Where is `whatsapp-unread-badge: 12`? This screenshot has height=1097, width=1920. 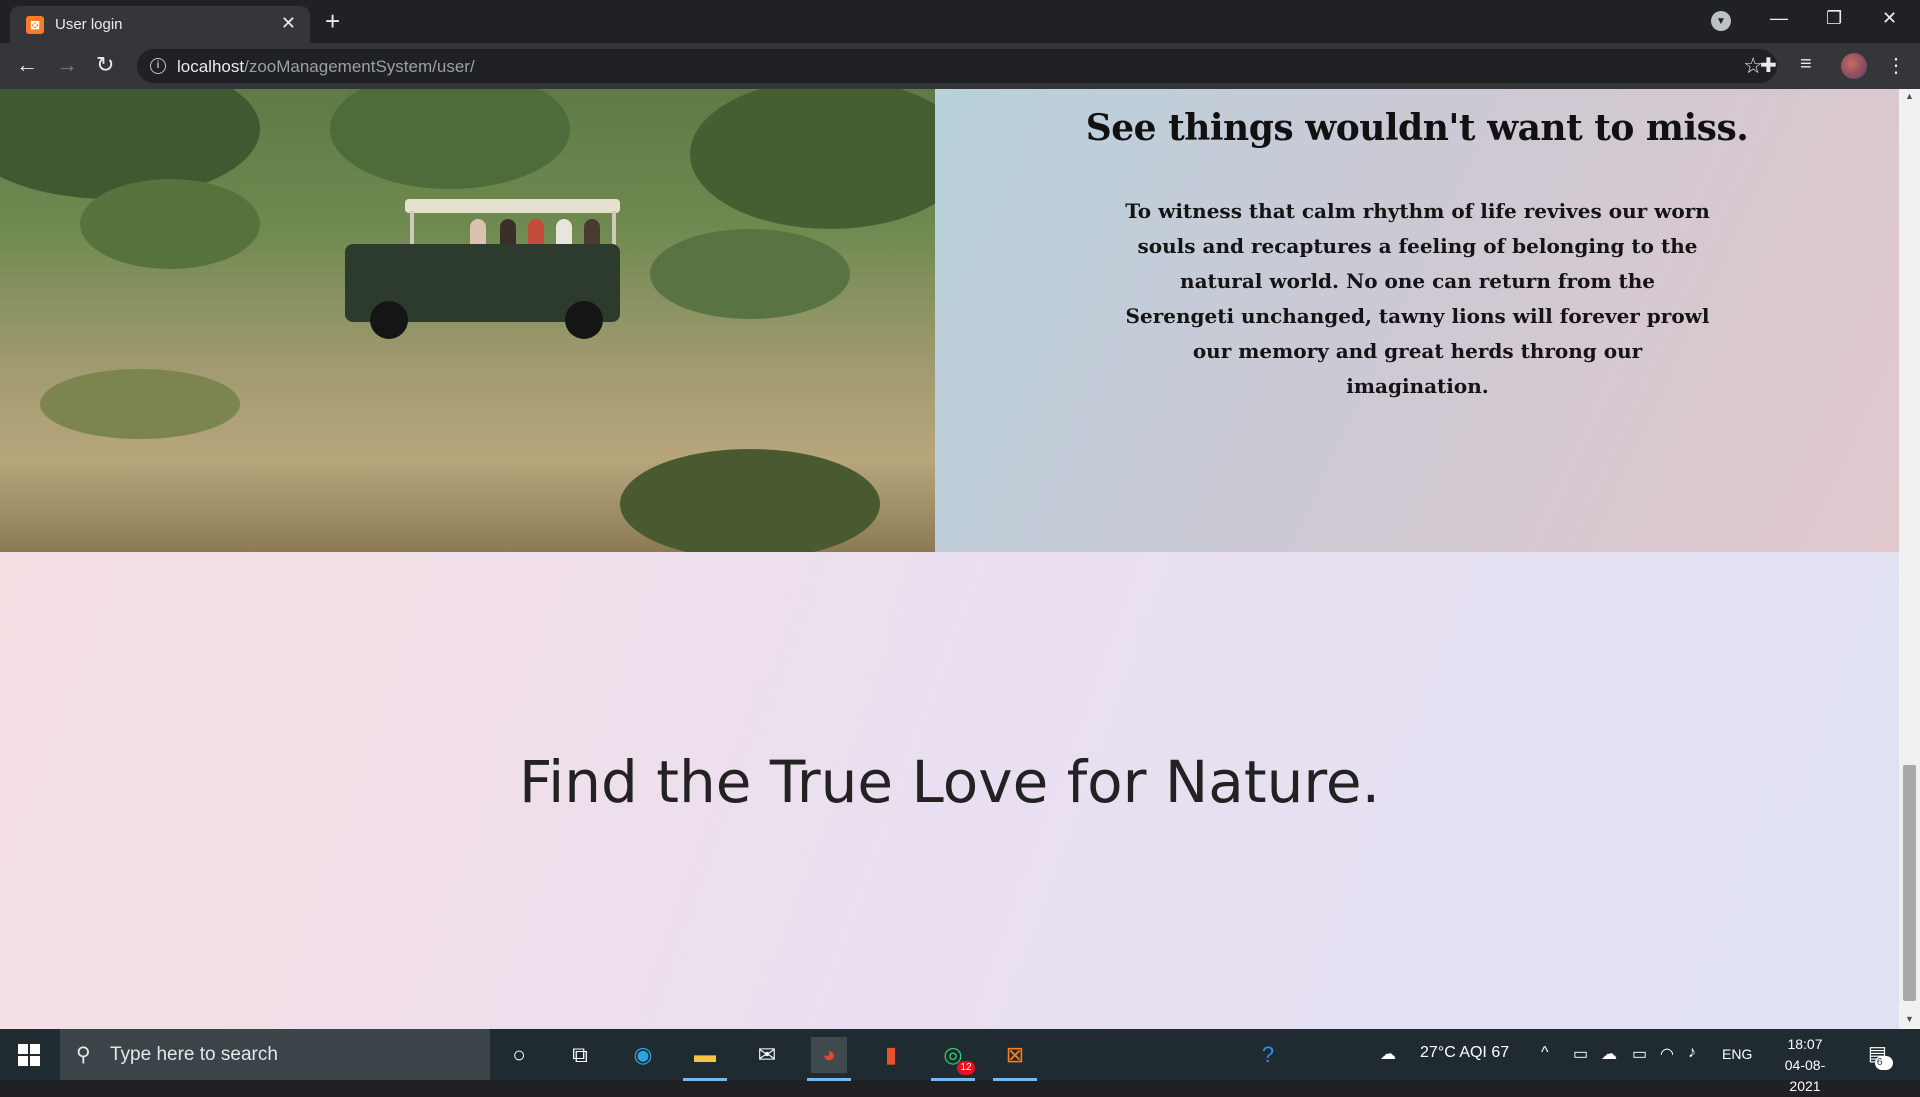
whatsapp-unread-badge: 12 is located at coordinates (966, 1068).